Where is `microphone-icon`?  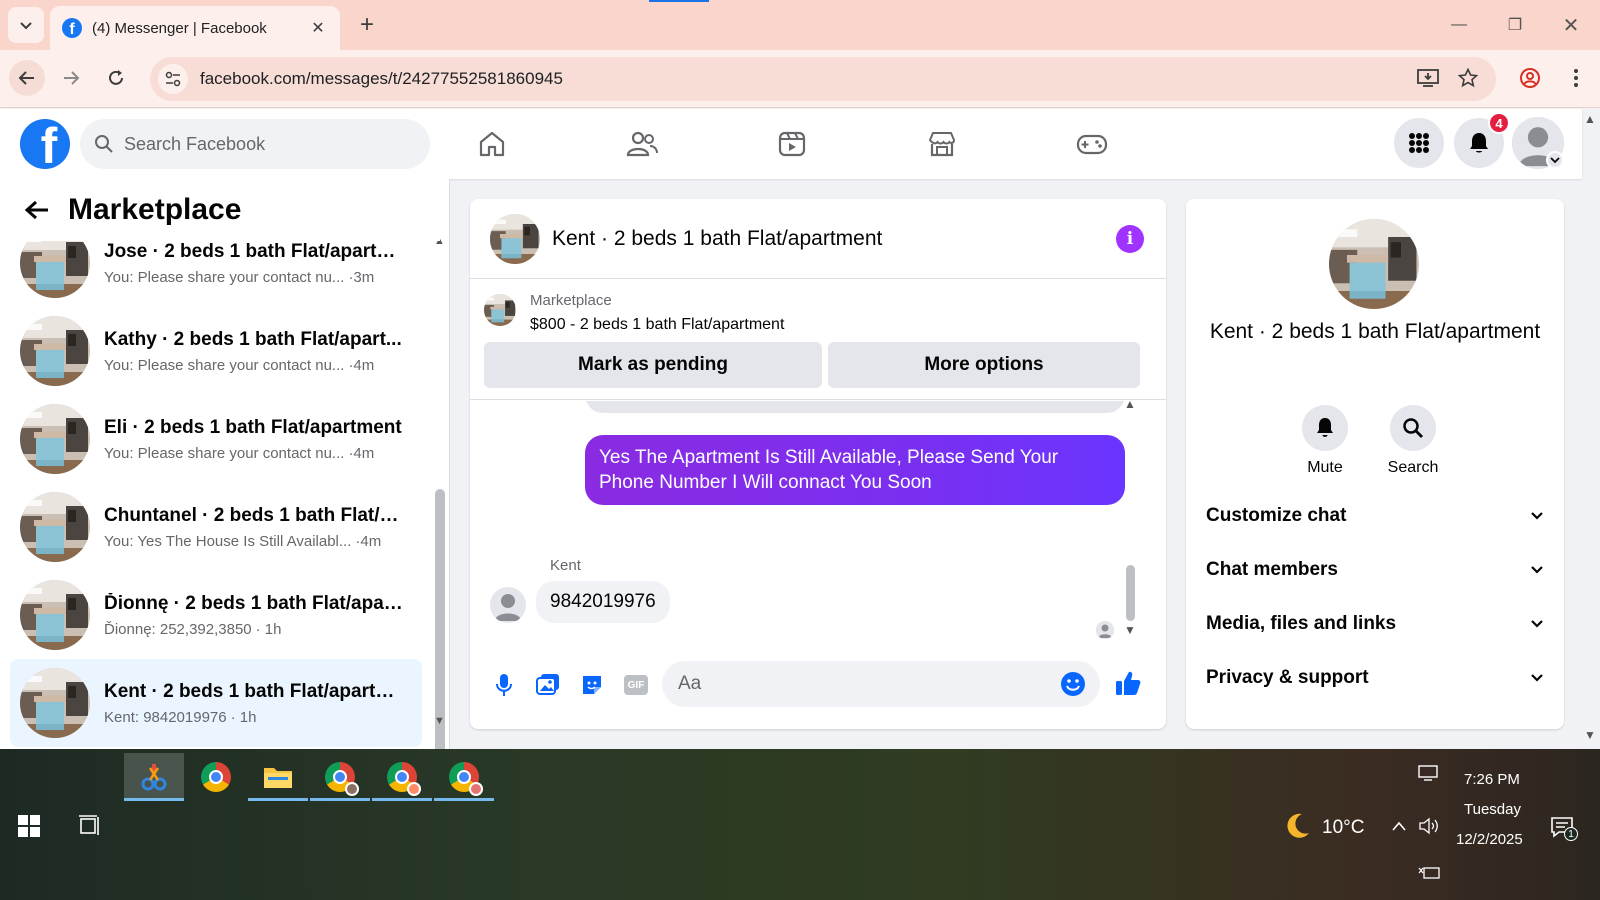 microphone-icon is located at coordinates (504, 685).